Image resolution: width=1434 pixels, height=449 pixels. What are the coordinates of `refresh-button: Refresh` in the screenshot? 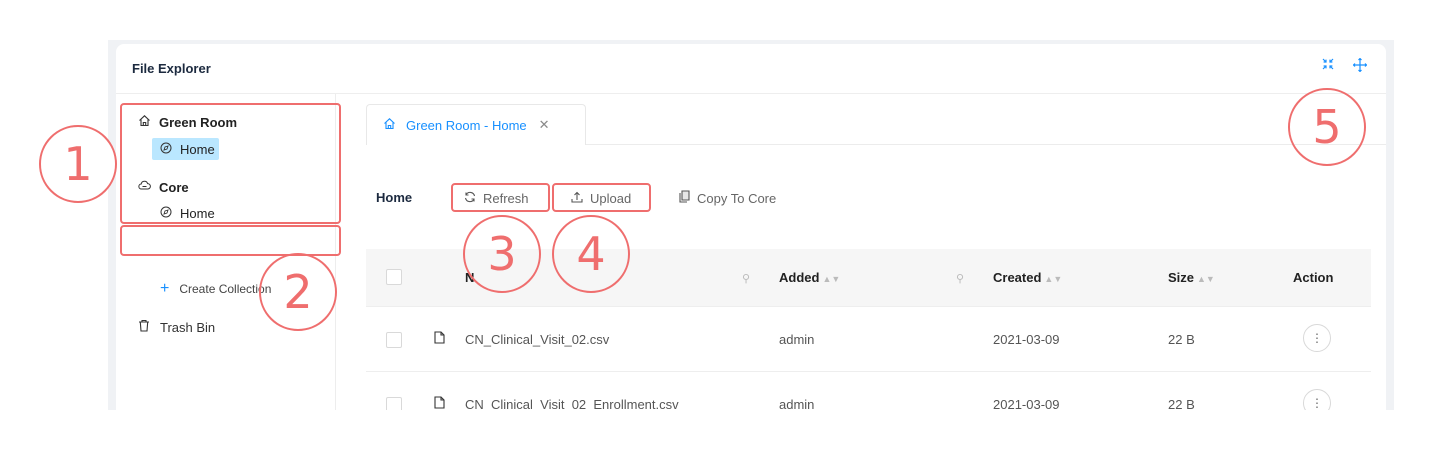 It's located at (496, 198).